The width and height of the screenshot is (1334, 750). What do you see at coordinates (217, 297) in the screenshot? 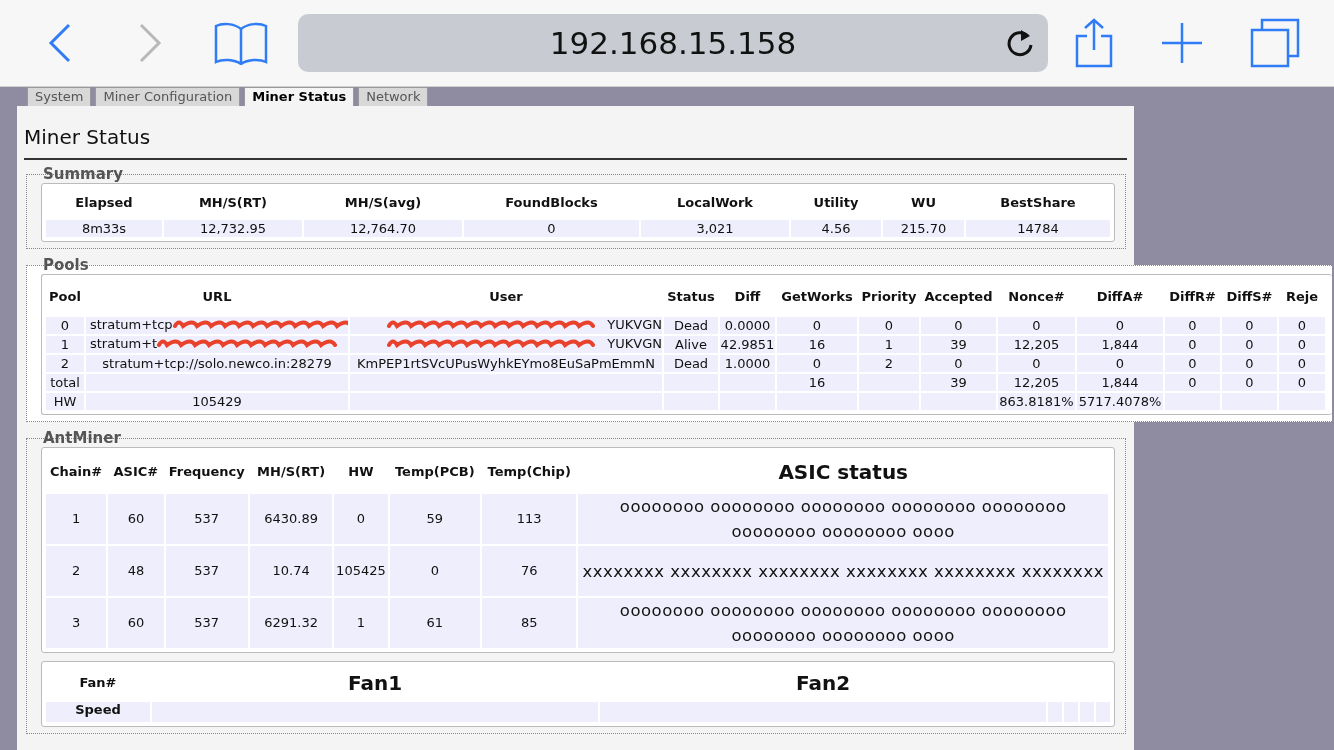
I see `column-header: URL` at bounding box center [217, 297].